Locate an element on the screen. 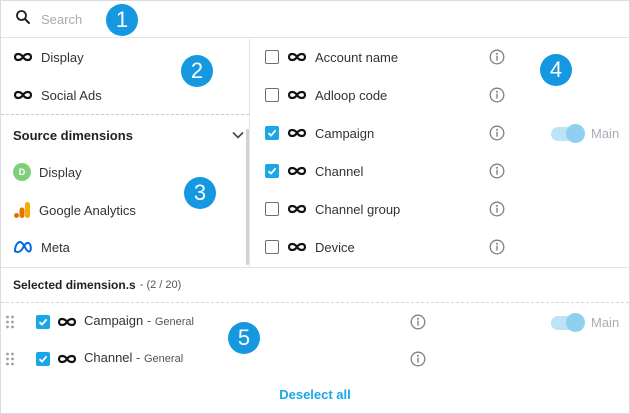 The width and height of the screenshot is (630, 414). section-title: Source dimensions is located at coordinates (73, 135).